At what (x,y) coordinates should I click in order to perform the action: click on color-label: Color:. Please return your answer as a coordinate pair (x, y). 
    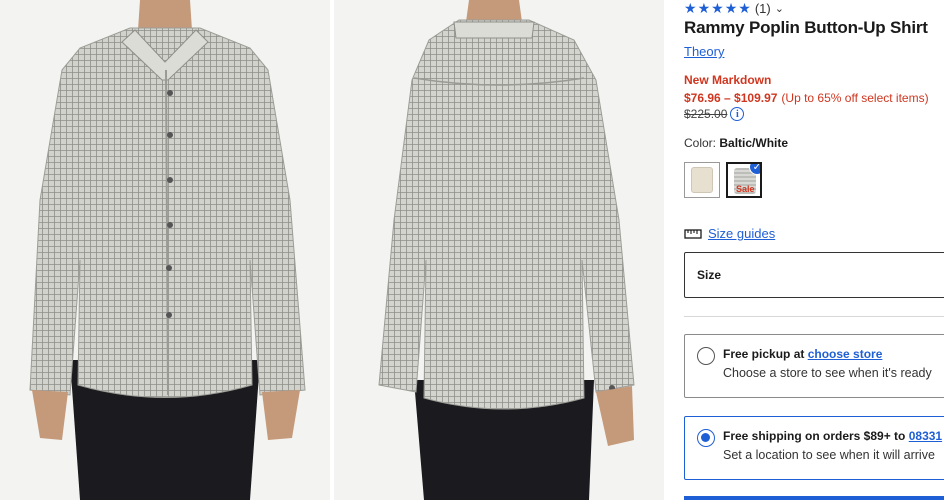
    Looking at the image, I should click on (700, 143).